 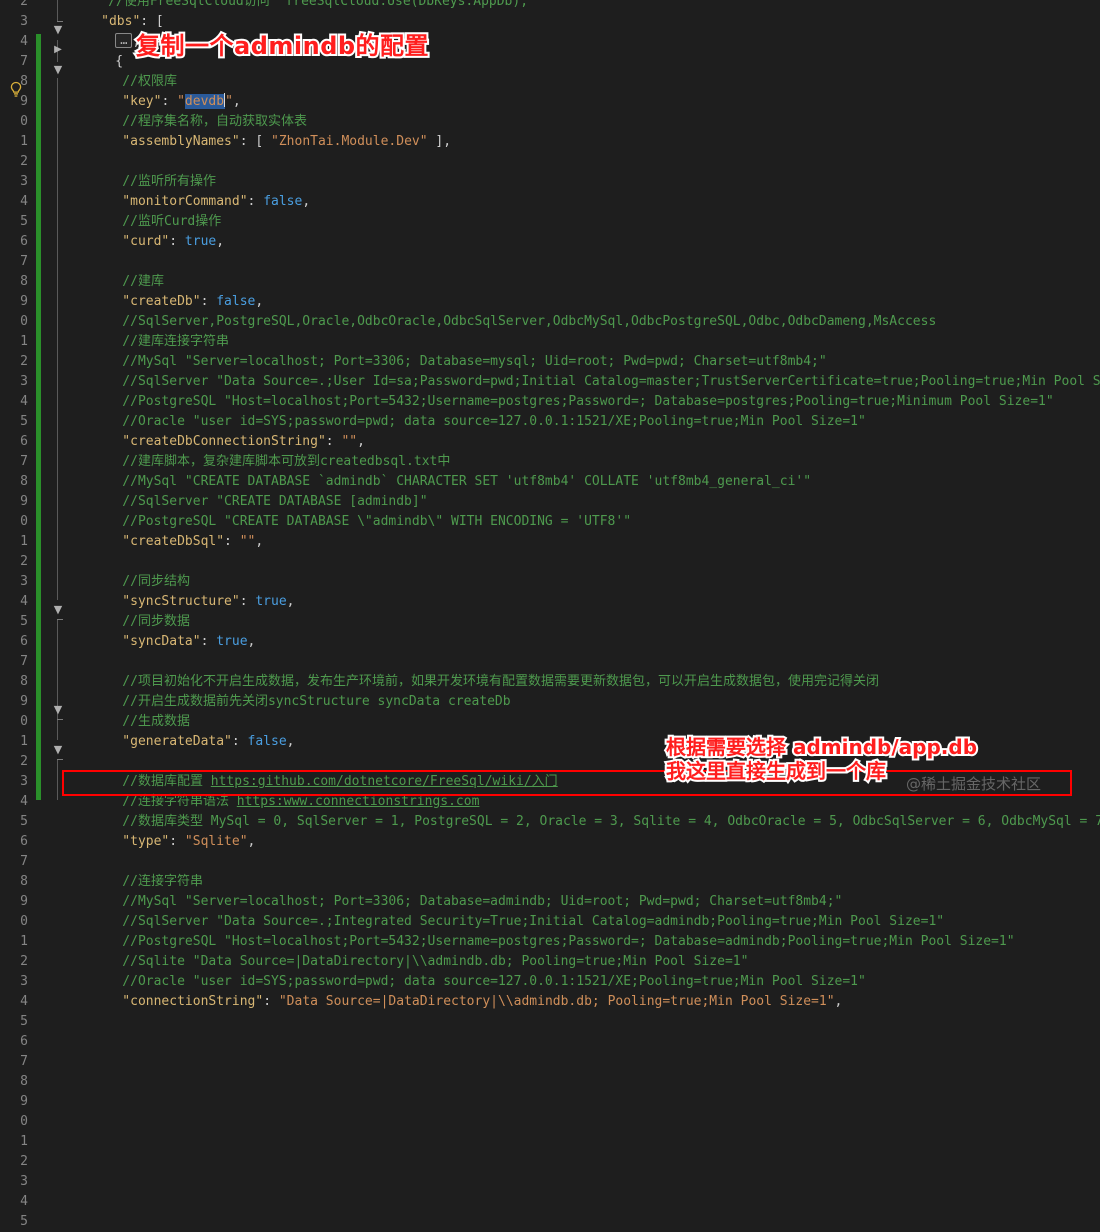 What do you see at coordinates (161, 641) in the screenshot?
I see `code-token-key: "syncData"` at bounding box center [161, 641].